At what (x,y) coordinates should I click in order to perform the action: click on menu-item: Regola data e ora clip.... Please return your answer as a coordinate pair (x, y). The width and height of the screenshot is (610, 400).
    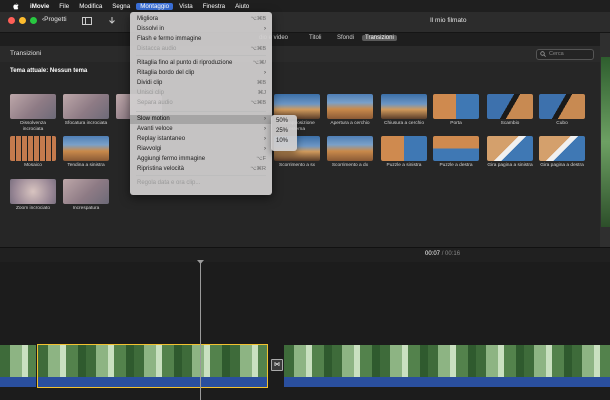
    Looking at the image, I should click on (201, 183).